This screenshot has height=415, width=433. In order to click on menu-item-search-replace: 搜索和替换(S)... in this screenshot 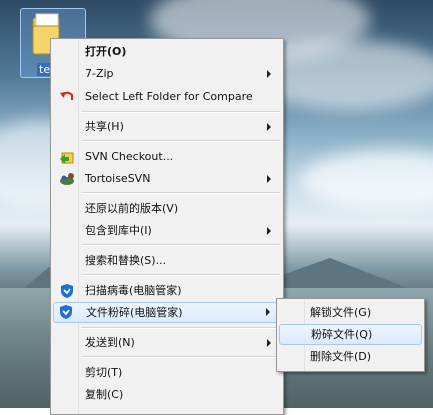, I will do `click(167, 260)`.